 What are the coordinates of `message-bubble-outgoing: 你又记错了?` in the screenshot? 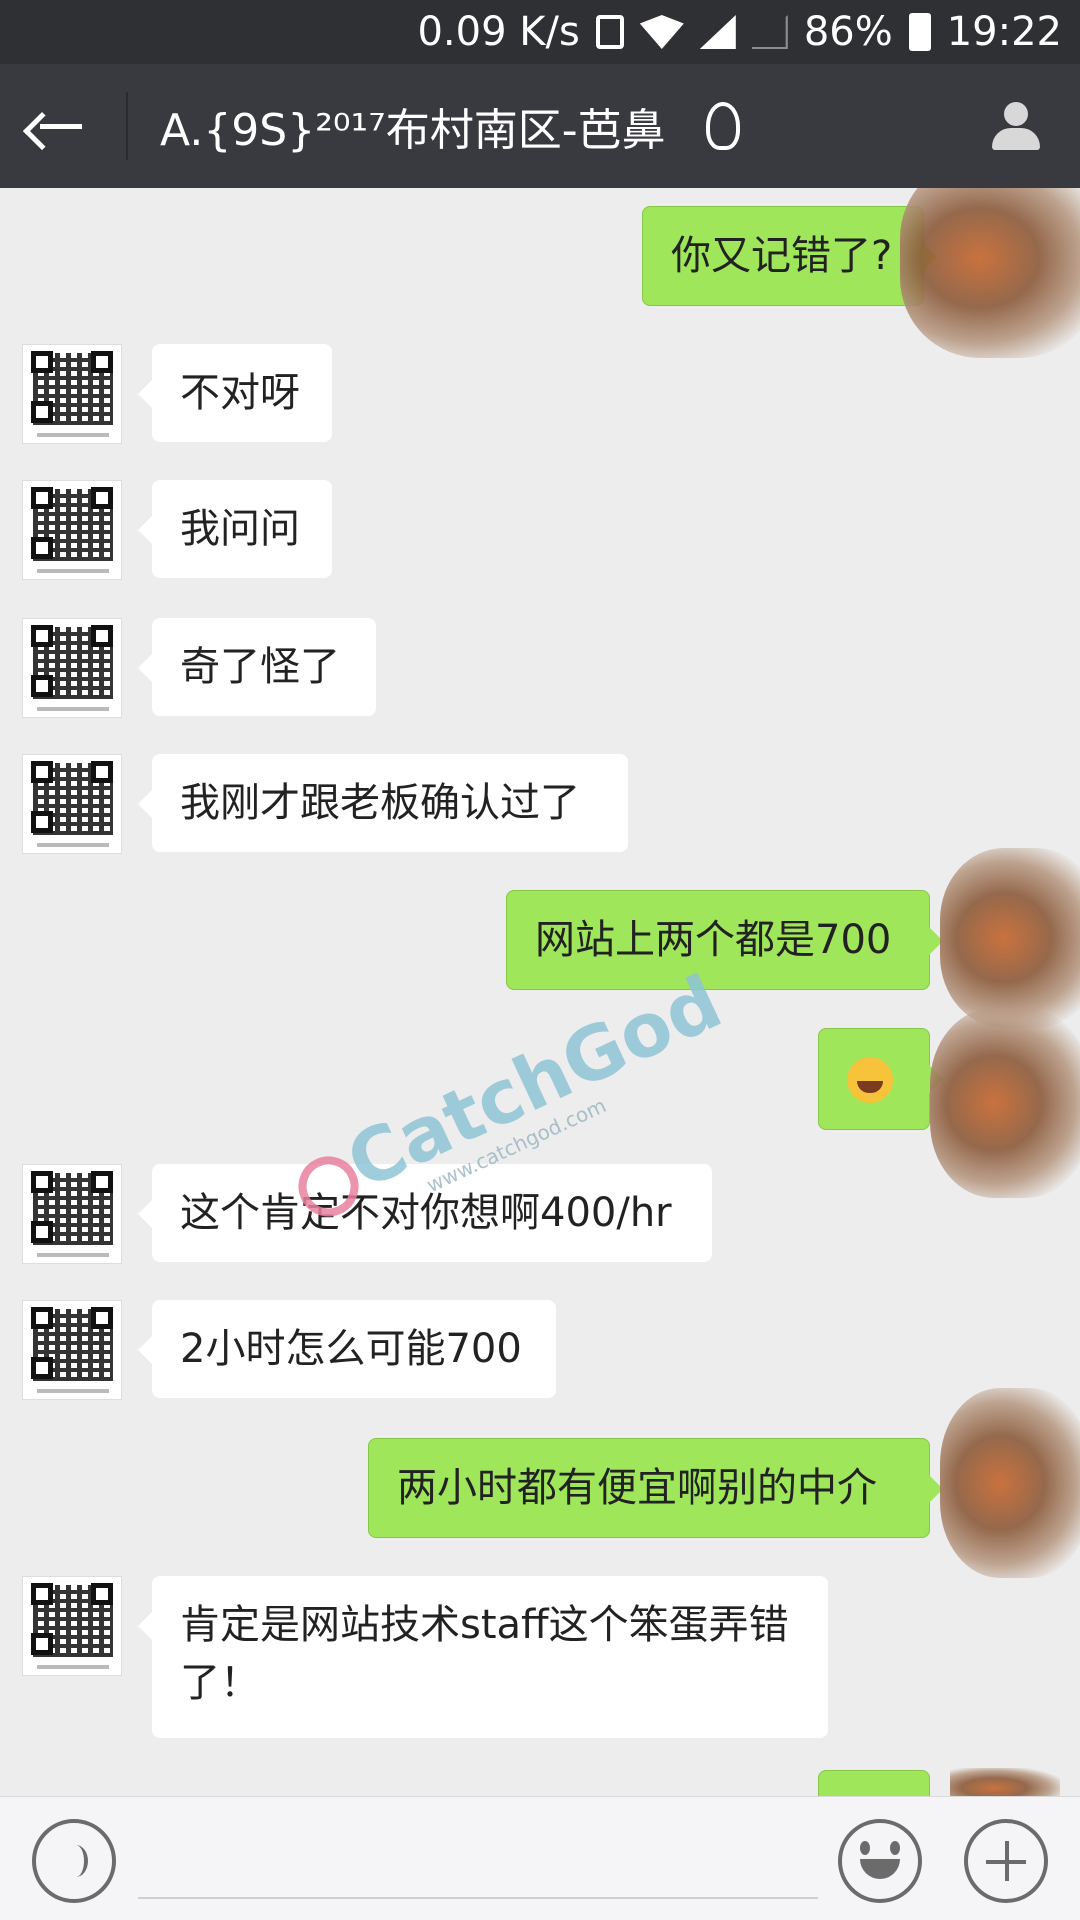 It's located at (789, 256).